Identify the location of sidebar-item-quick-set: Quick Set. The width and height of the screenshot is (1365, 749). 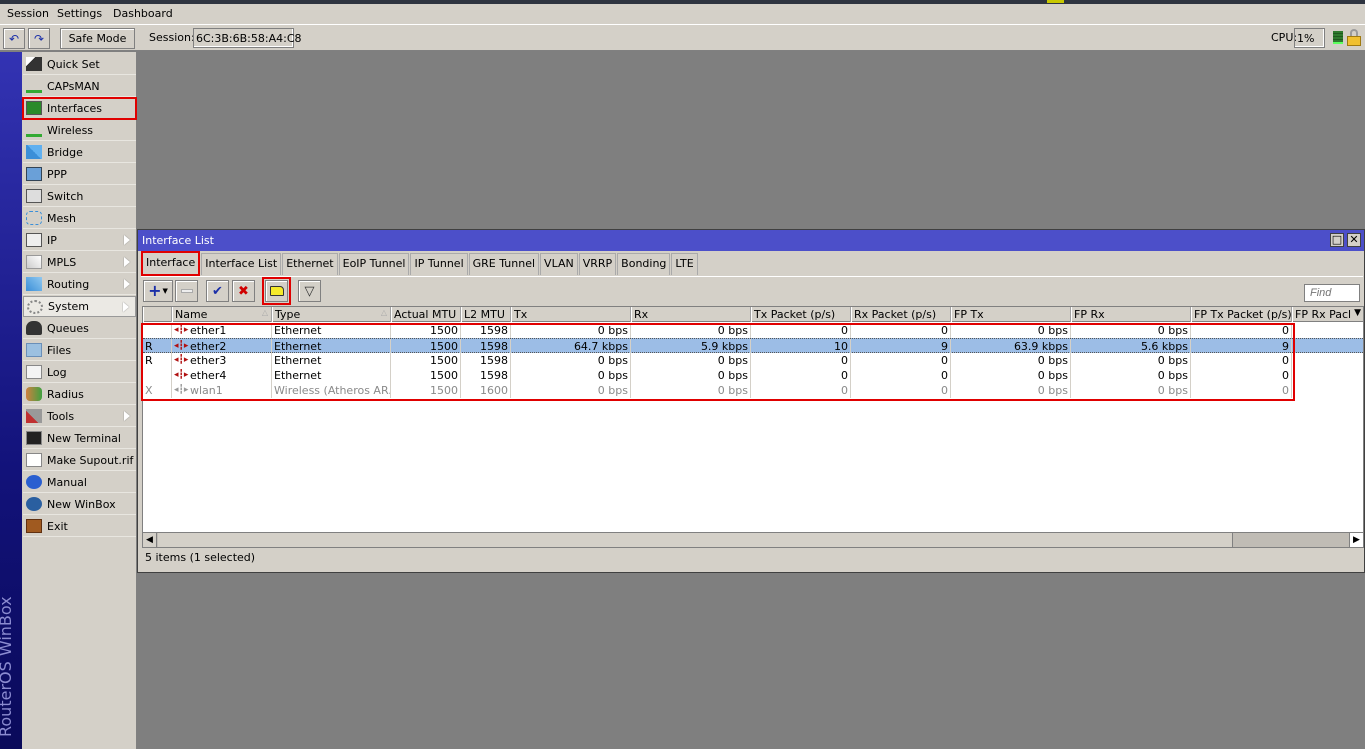
(79, 64).